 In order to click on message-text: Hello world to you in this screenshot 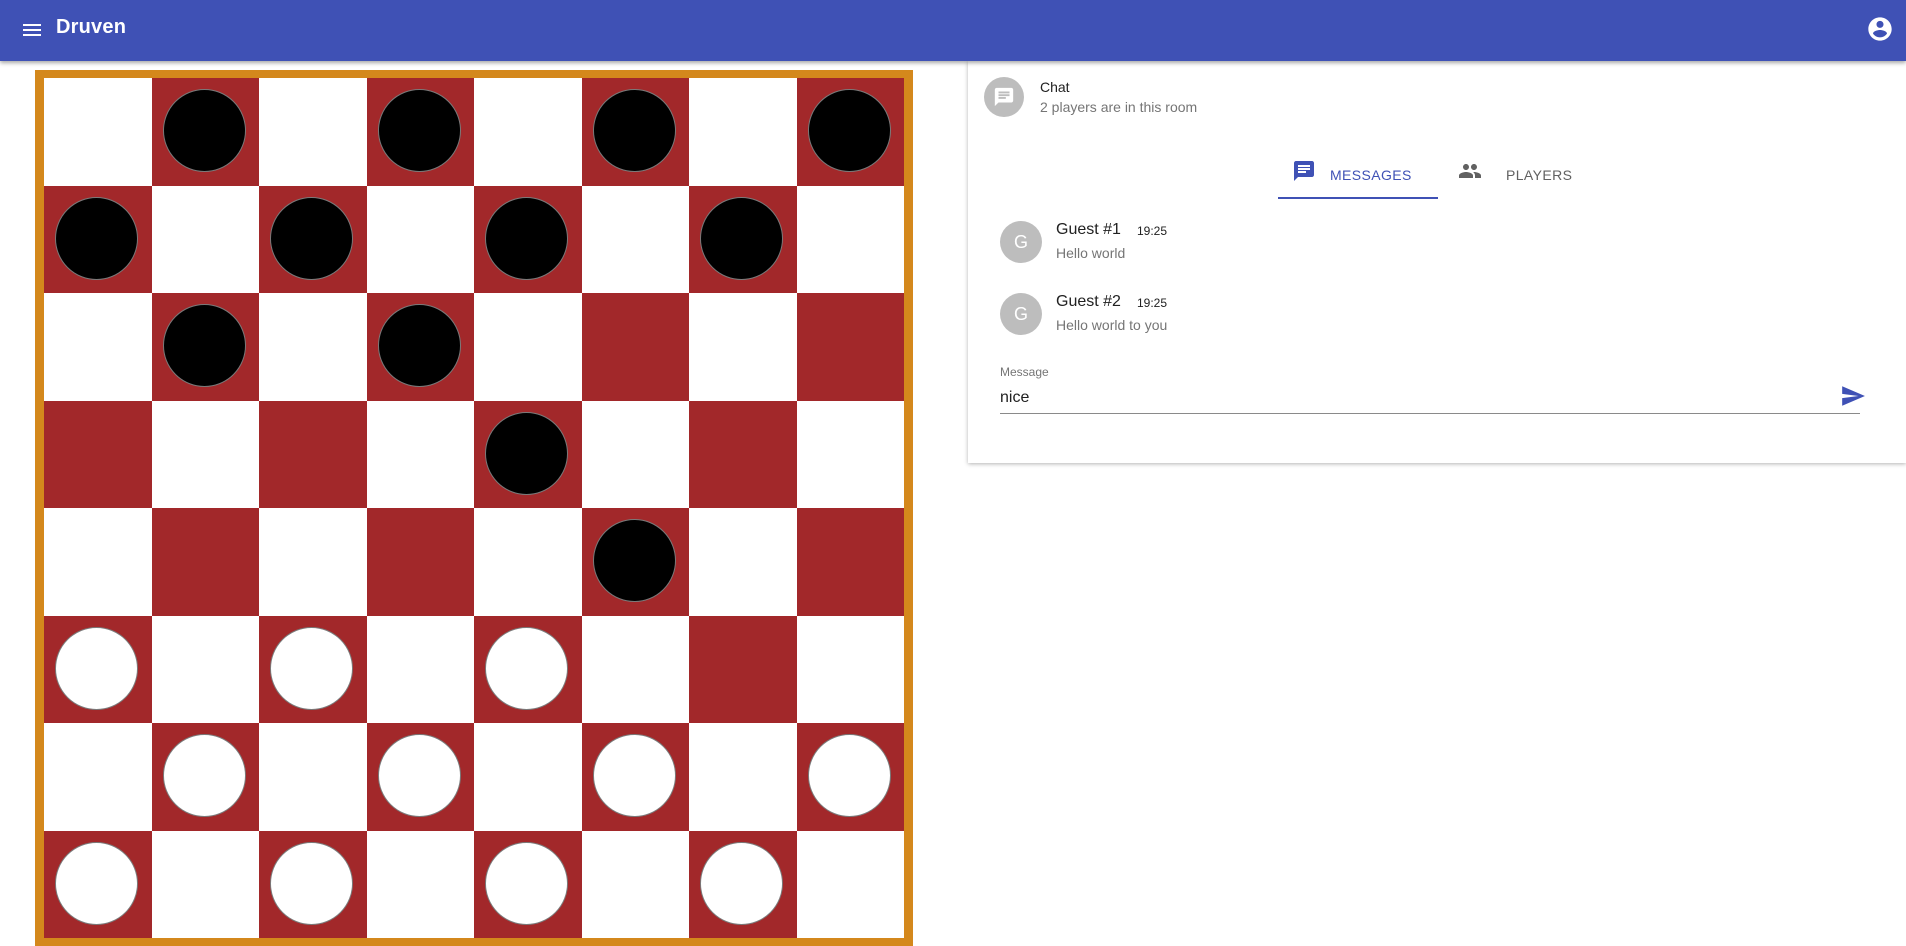, I will do `click(1112, 325)`.